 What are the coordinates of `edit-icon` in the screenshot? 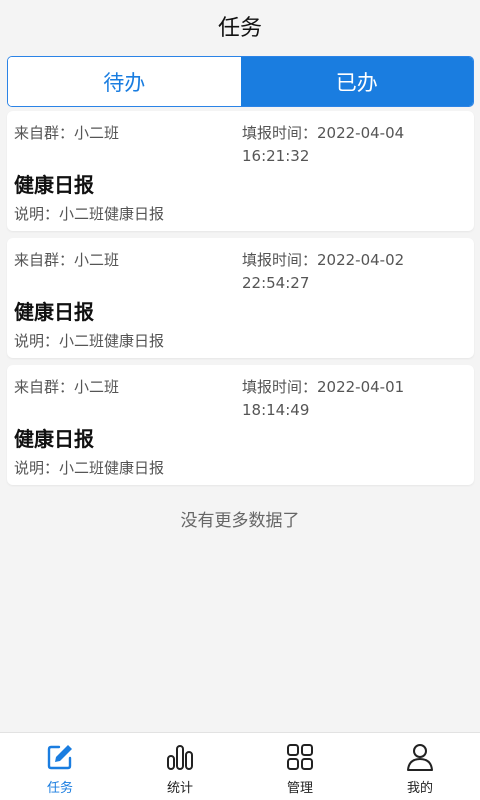 It's located at (59, 757).